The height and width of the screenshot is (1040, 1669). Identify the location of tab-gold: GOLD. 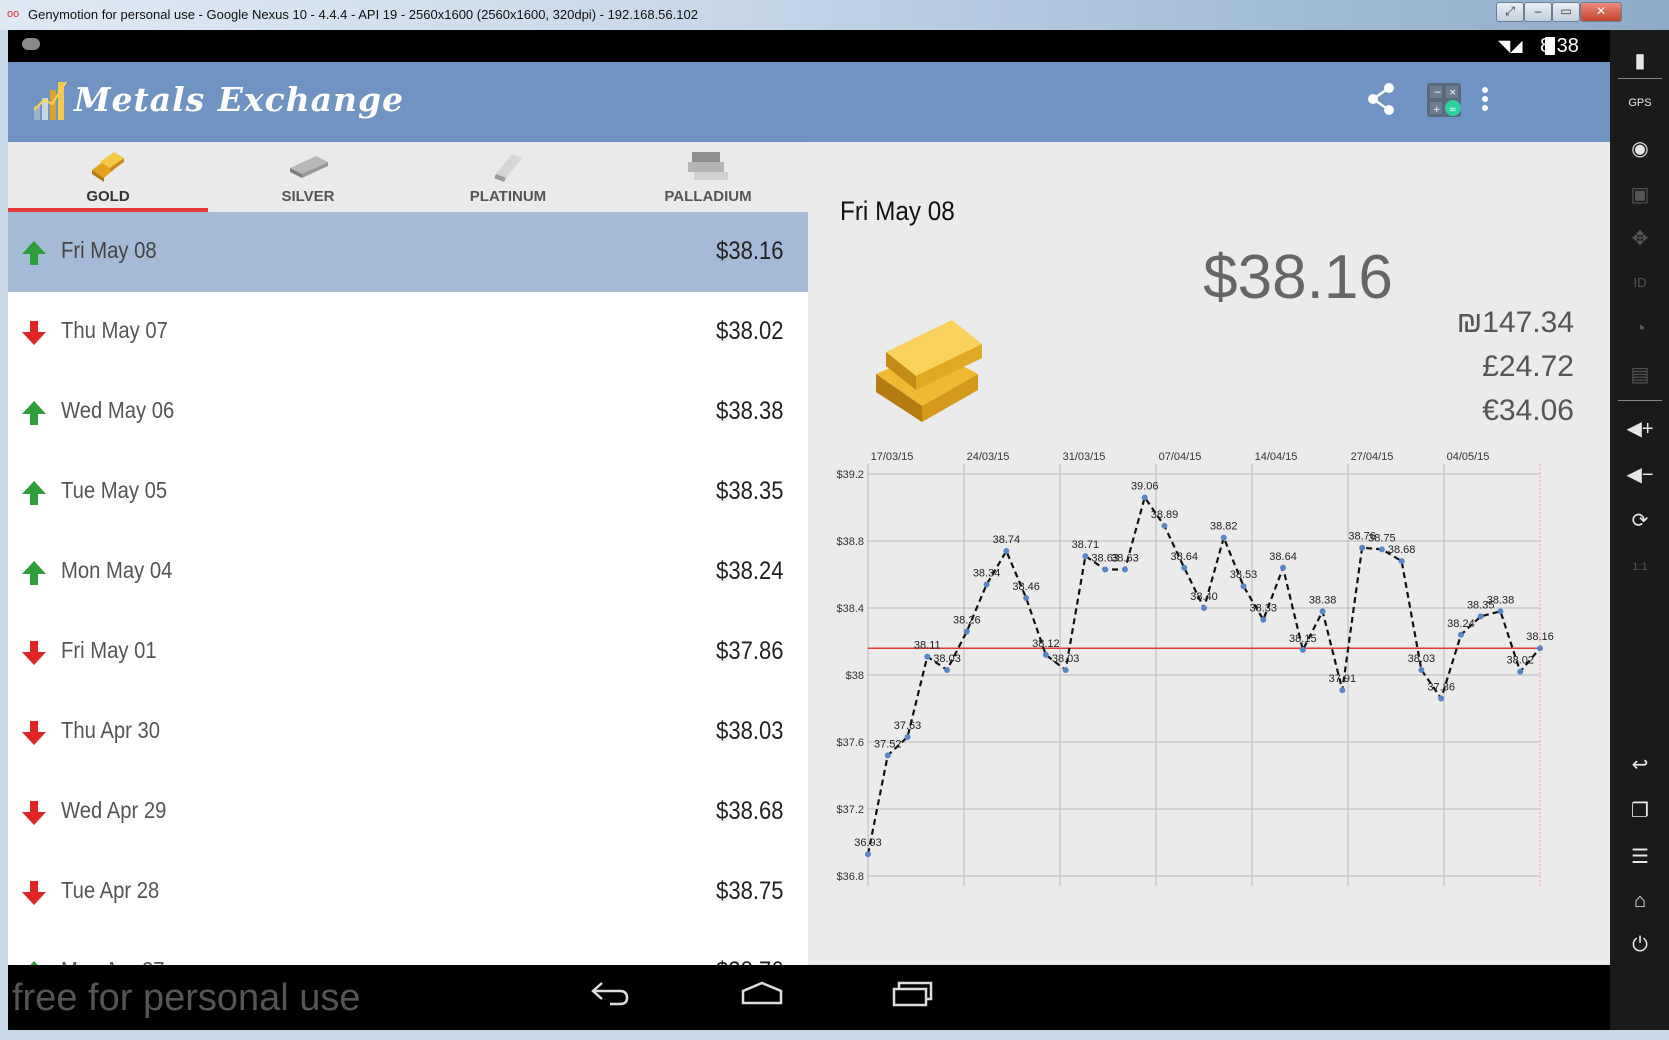
(108, 177).